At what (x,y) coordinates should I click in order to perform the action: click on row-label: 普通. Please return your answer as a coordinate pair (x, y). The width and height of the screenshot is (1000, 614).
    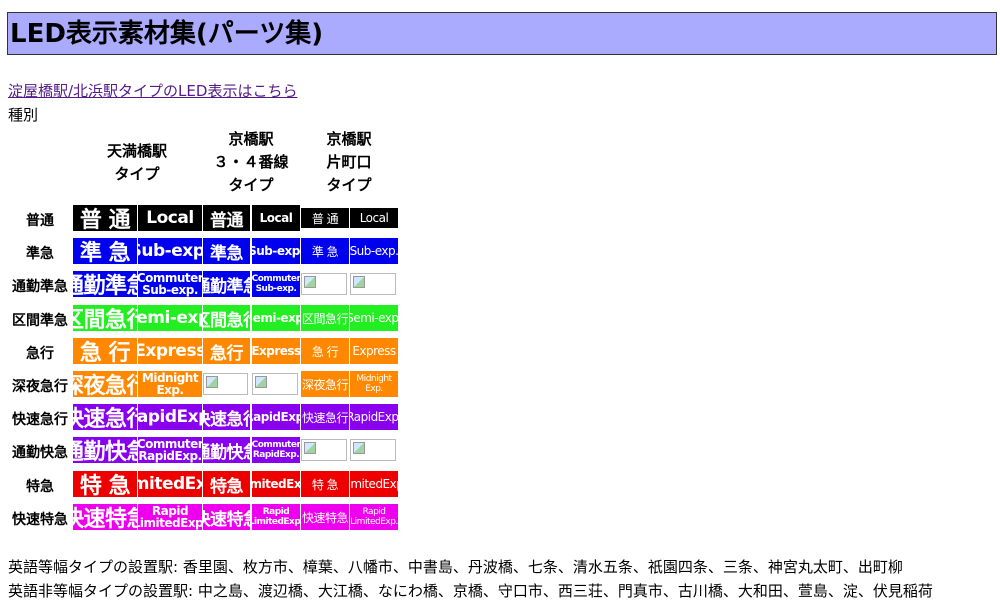
    Looking at the image, I should click on (40, 221).